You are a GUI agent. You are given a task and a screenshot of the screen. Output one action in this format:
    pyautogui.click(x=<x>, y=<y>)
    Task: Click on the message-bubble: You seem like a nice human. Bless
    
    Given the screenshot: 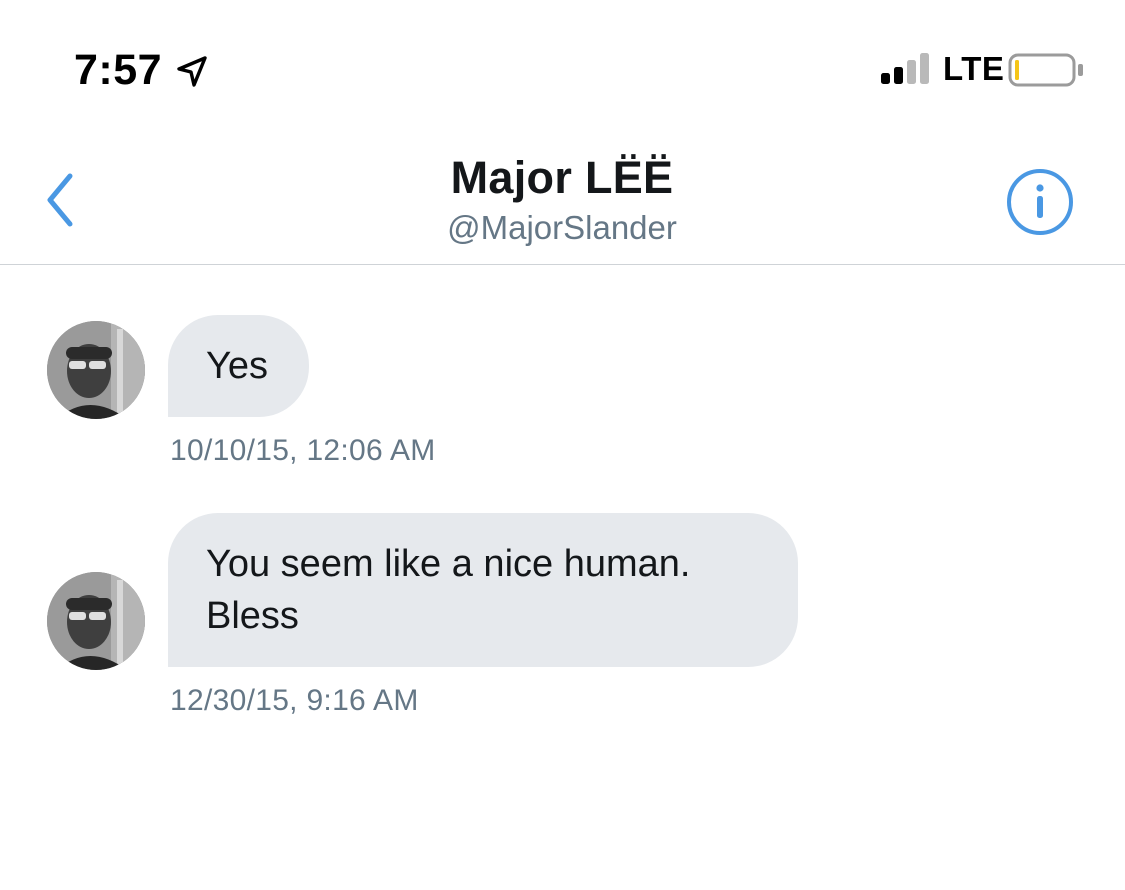 What is the action you would take?
    pyautogui.click(x=483, y=590)
    